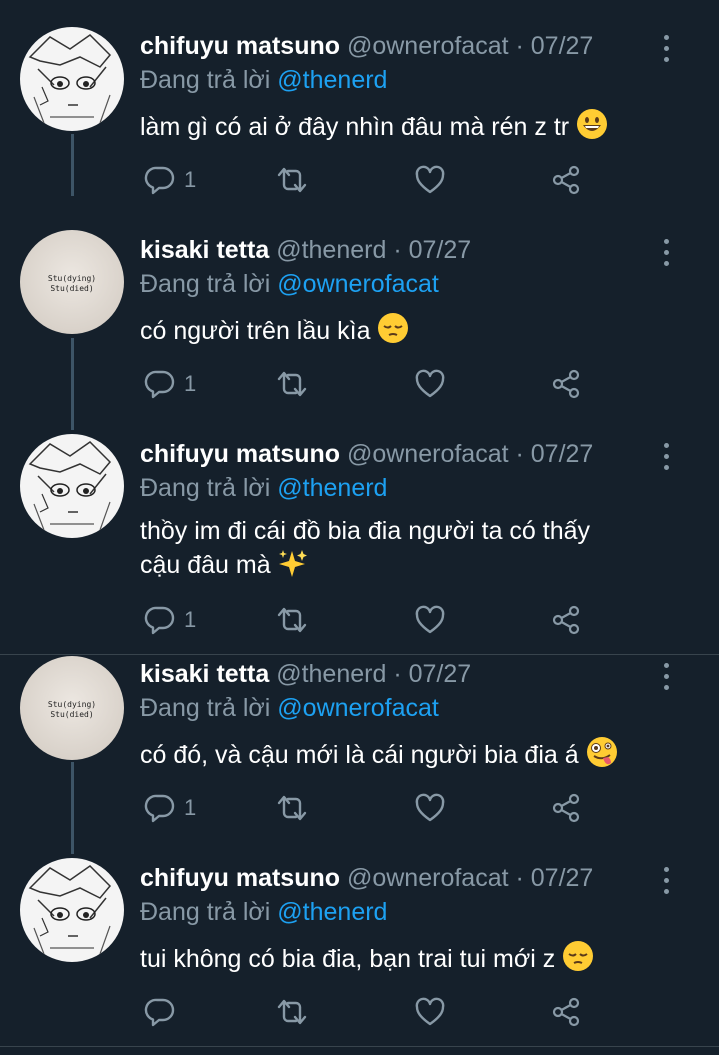 The image size is (719, 1055). Describe the element at coordinates (592, 128) in the screenshot. I see `grinning-face-emoji` at that location.